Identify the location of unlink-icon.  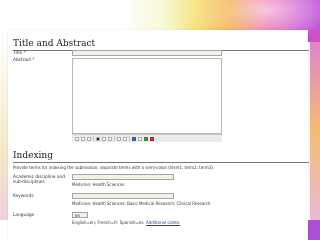
(140, 138).